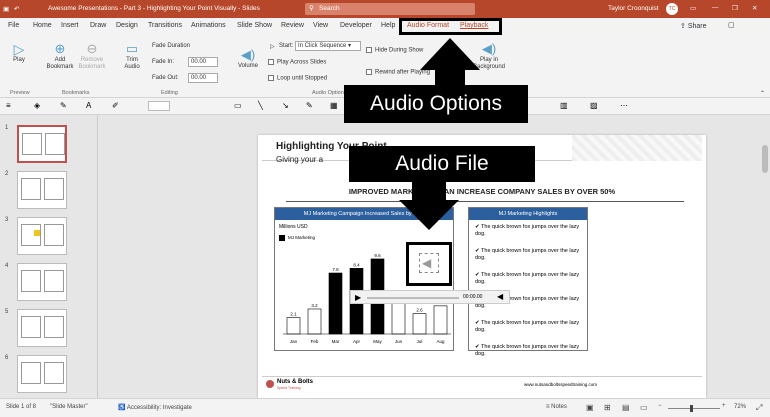 The image size is (770, 417). What do you see at coordinates (594, 105) in the screenshot?
I see `picture-icon: ▨` at bounding box center [594, 105].